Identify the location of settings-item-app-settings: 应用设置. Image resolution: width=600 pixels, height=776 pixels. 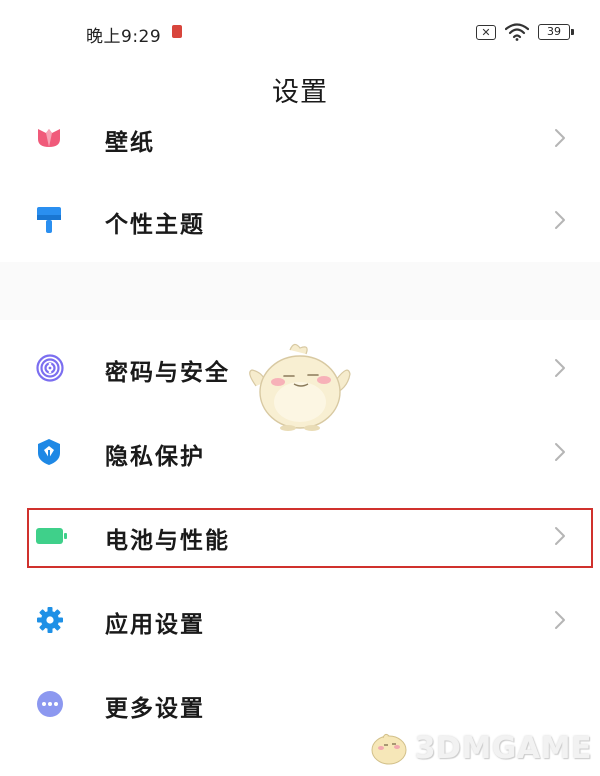
(300, 622).